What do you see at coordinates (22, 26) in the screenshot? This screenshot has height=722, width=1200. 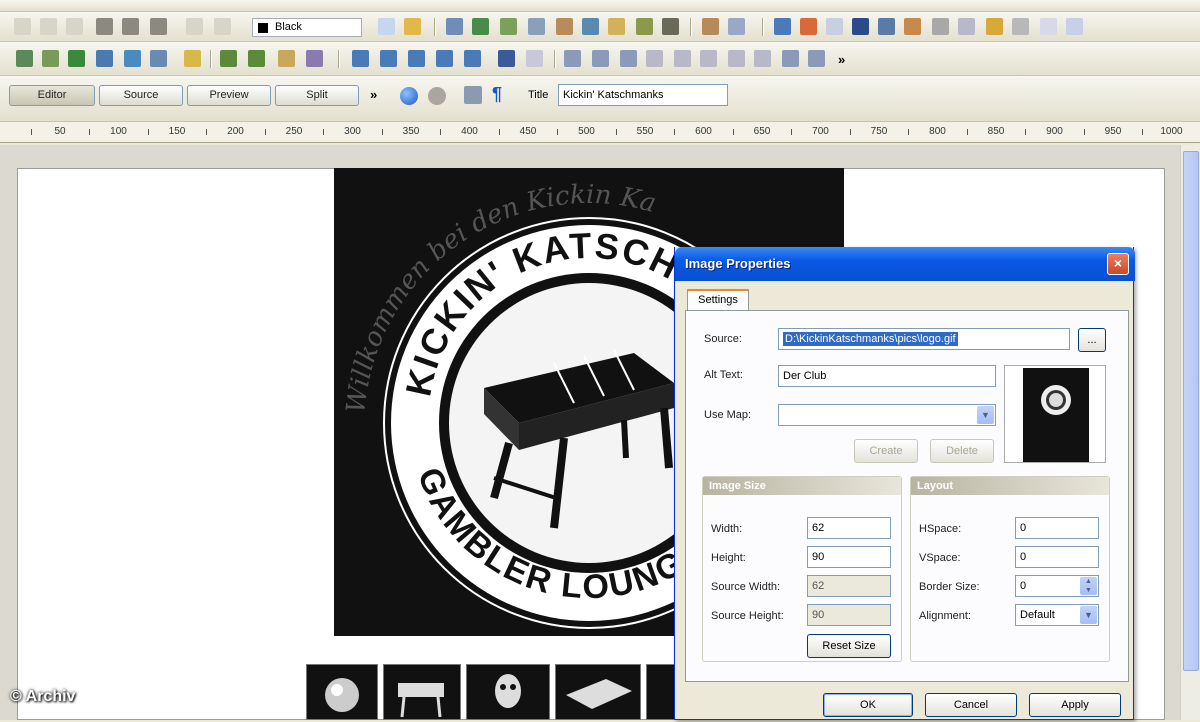 I see `bold-icon` at bounding box center [22, 26].